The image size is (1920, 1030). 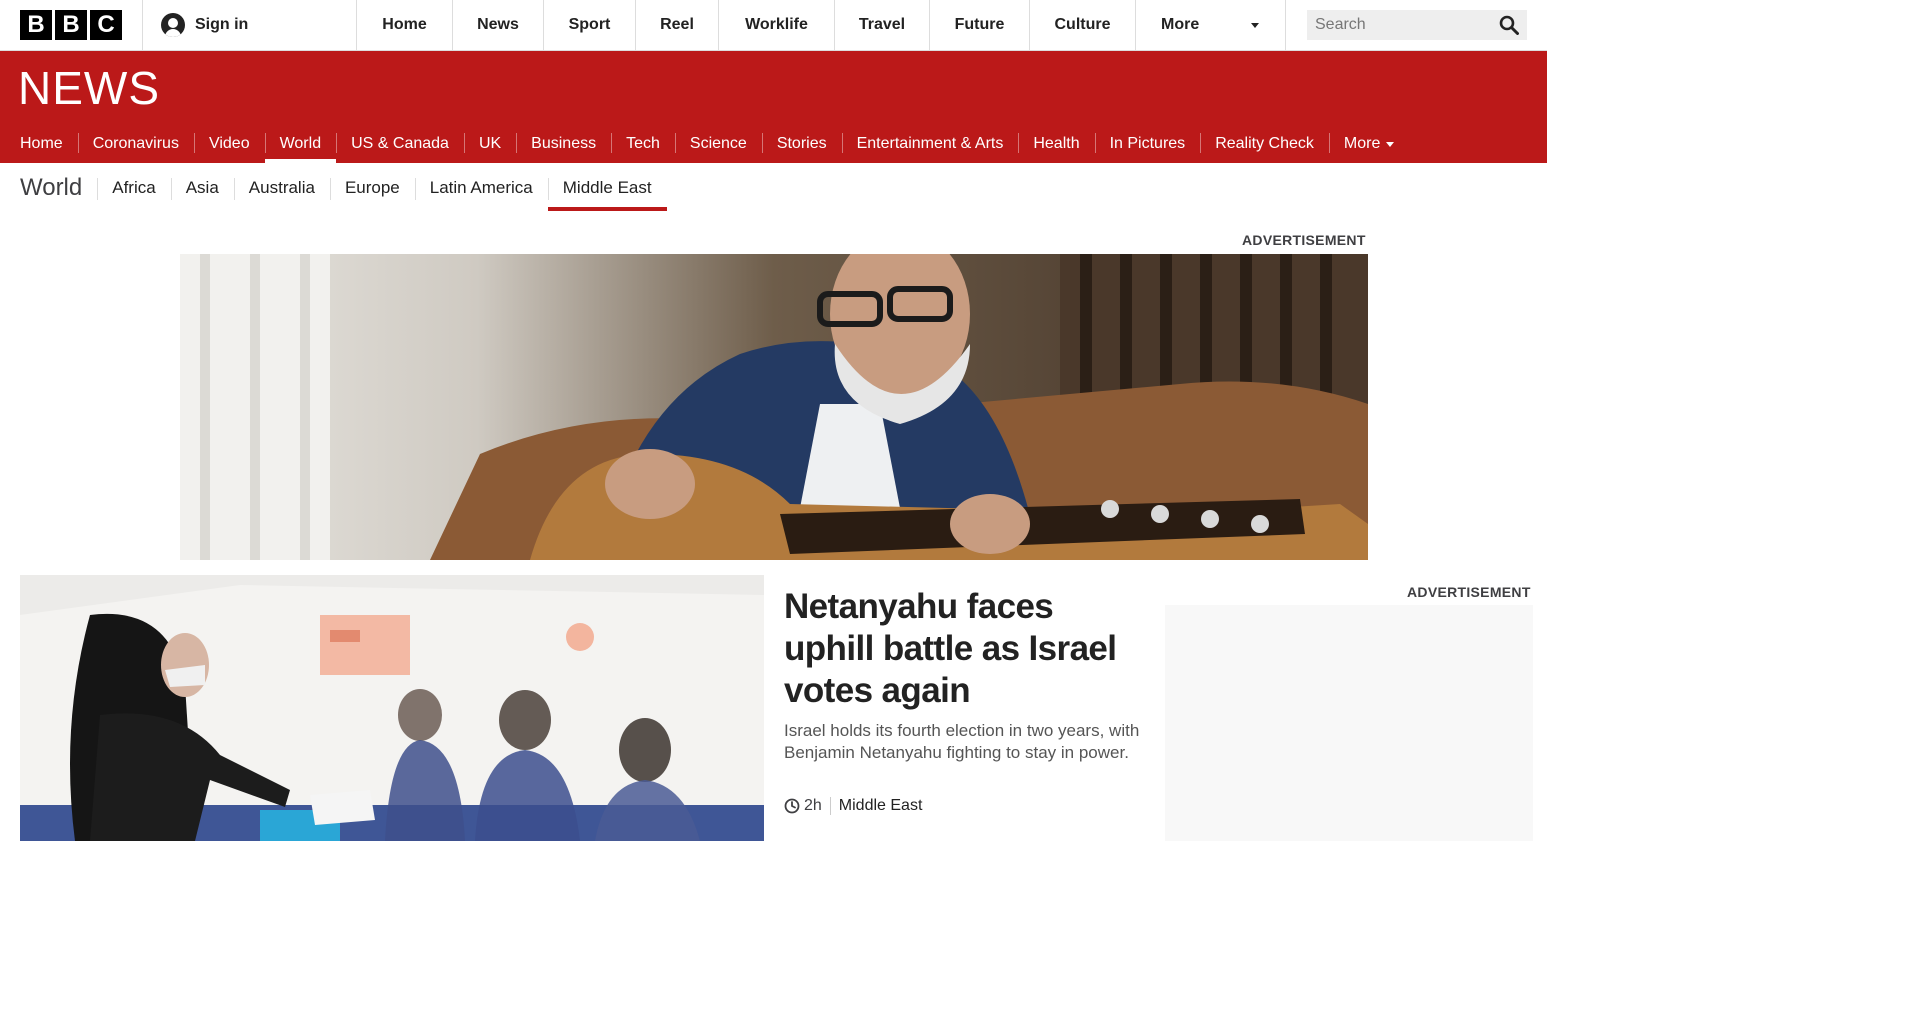 What do you see at coordinates (1304, 240) in the screenshot?
I see `banner-ad-label: ADVERTISEMENT` at bounding box center [1304, 240].